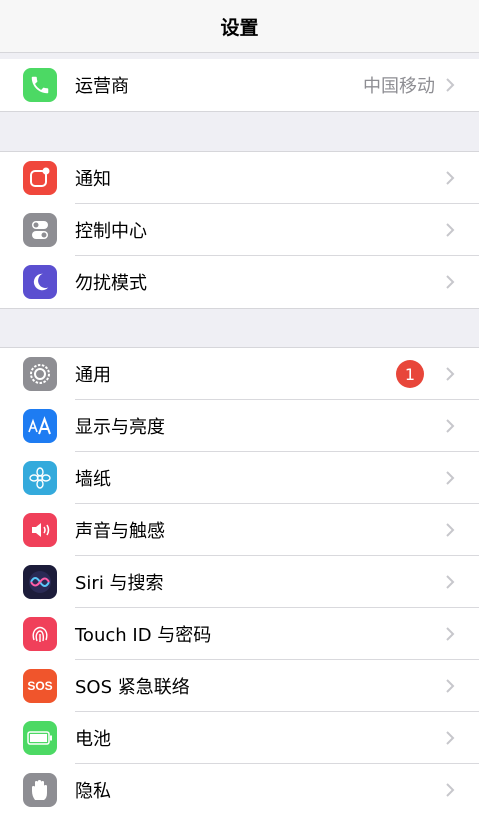 The width and height of the screenshot is (479, 816). I want to click on speaker-icon, so click(40, 530).